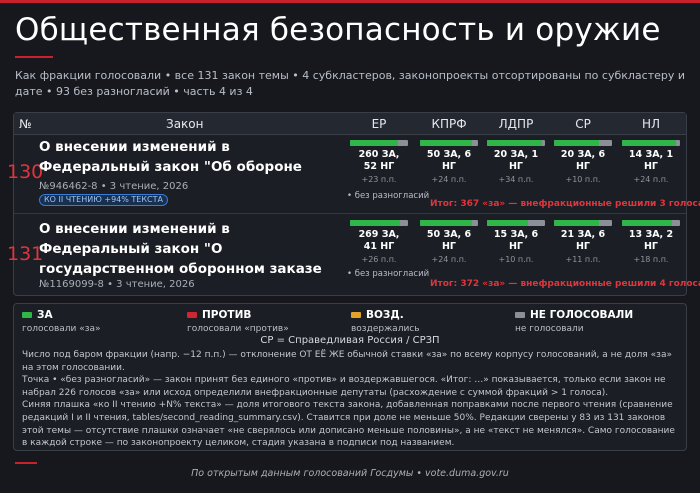 The image size is (700, 493). I want to click on vote-cell-ldpr: 15 ЗА, 6 НГ +10 п.п., so click(516, 242).